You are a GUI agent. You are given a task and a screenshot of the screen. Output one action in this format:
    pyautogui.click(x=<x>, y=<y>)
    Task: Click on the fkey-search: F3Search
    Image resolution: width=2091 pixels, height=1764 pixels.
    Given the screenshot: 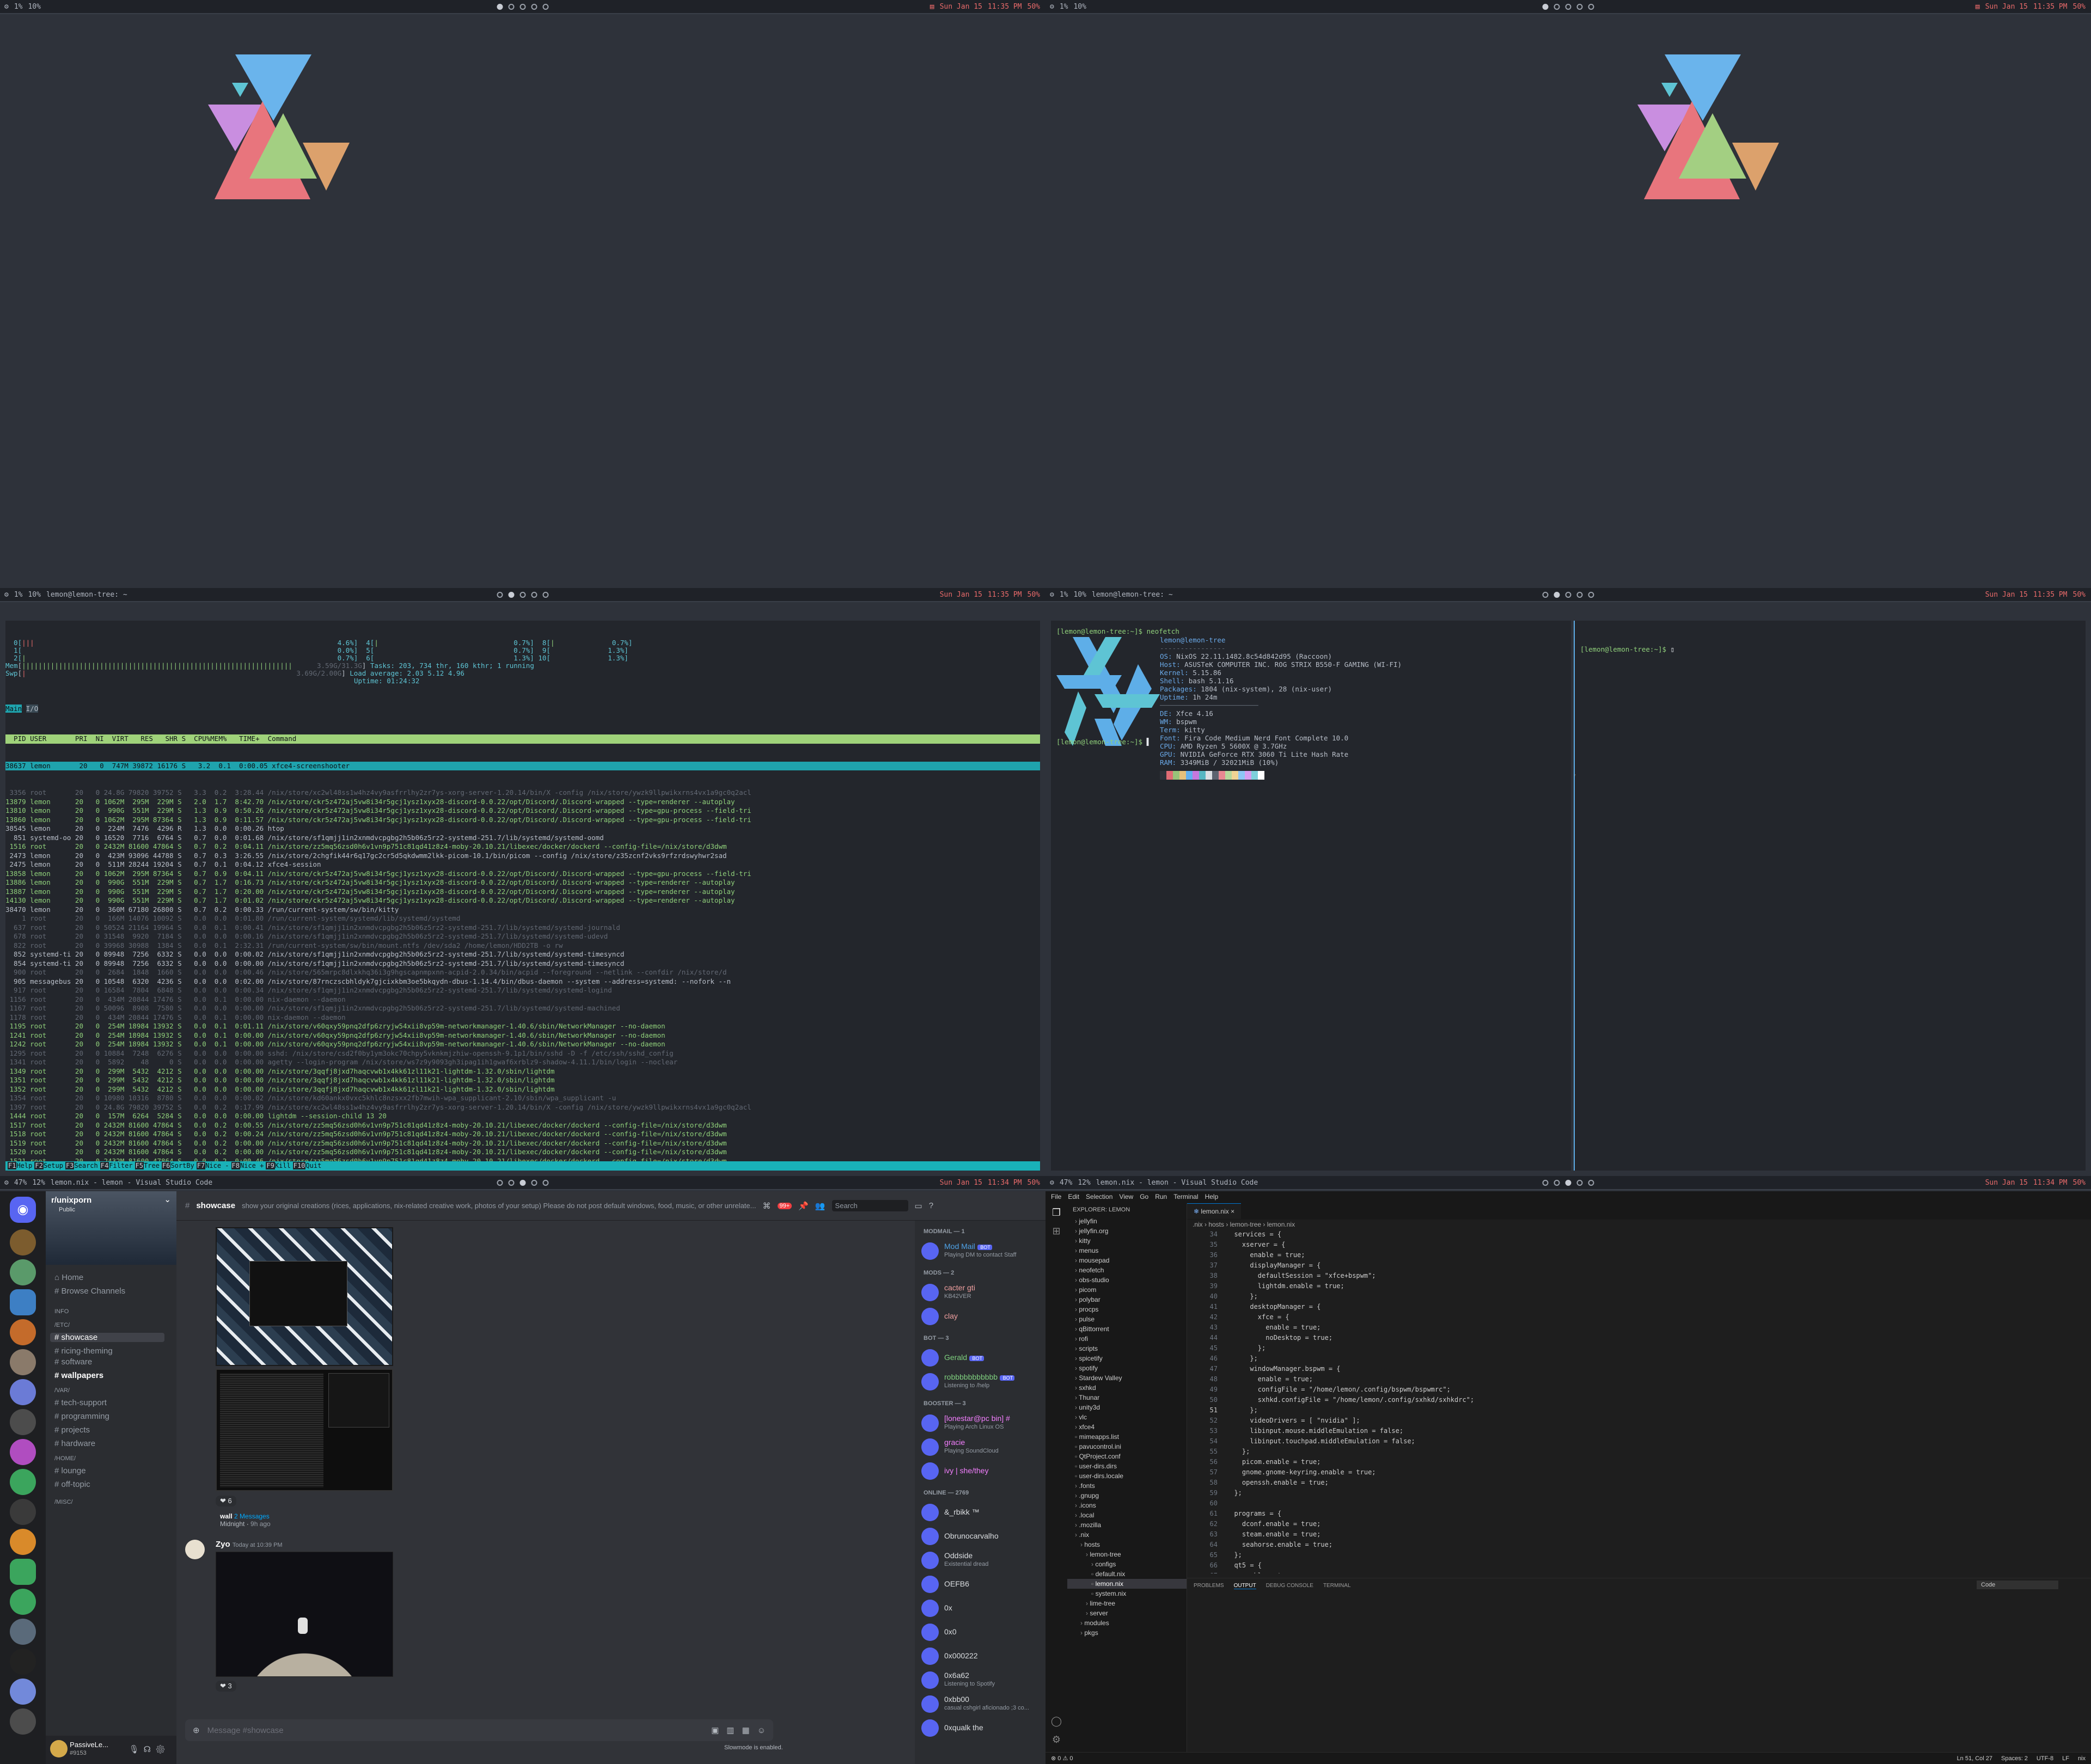 What is the action you would take?
    pyautogui.click(x=81, y=1166)
    